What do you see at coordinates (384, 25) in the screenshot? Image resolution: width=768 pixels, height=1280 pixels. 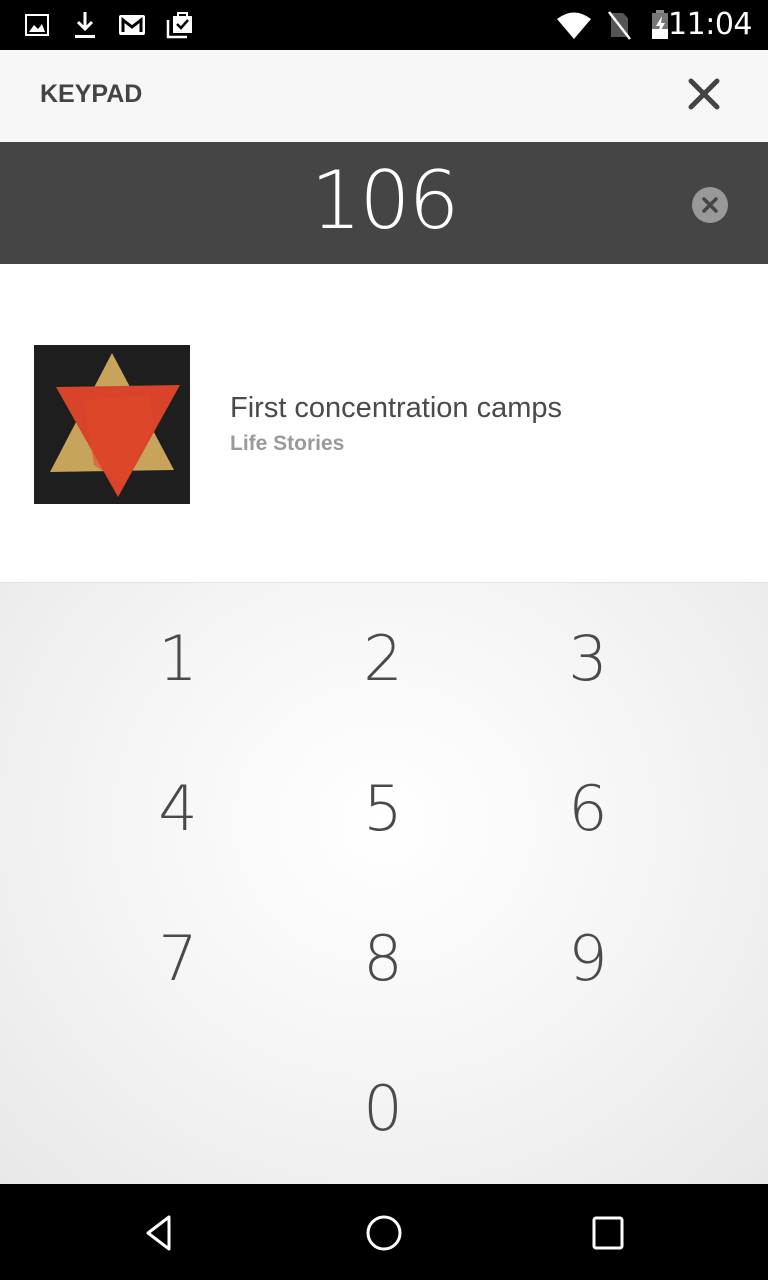 I see `status-bar: 11:04` at bounding box center [384, 25].